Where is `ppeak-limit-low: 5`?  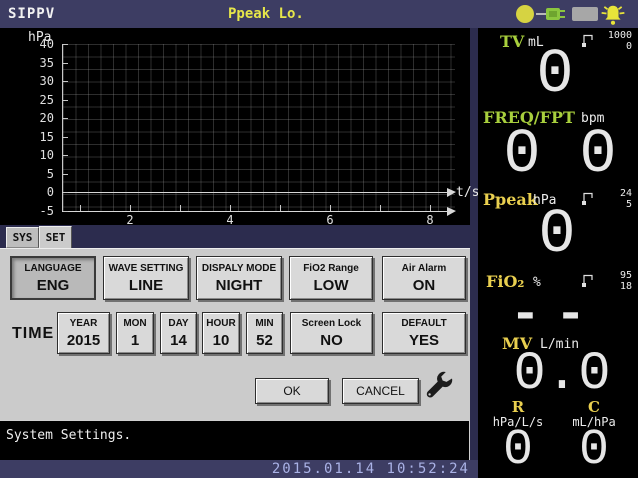 ppeak-limit-low: 5 is located at coordinates (628, 204).